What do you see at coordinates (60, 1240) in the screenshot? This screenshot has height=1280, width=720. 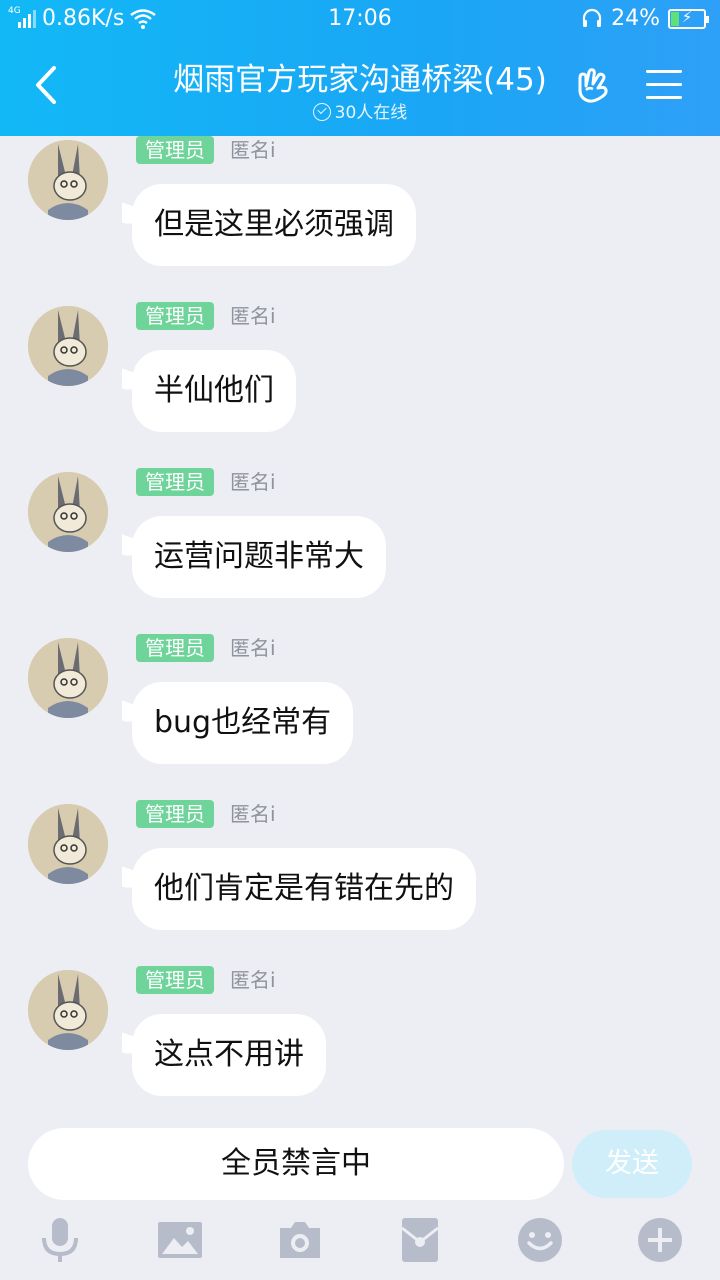 I see `mic-icon` at bounding box center [60, 1240].